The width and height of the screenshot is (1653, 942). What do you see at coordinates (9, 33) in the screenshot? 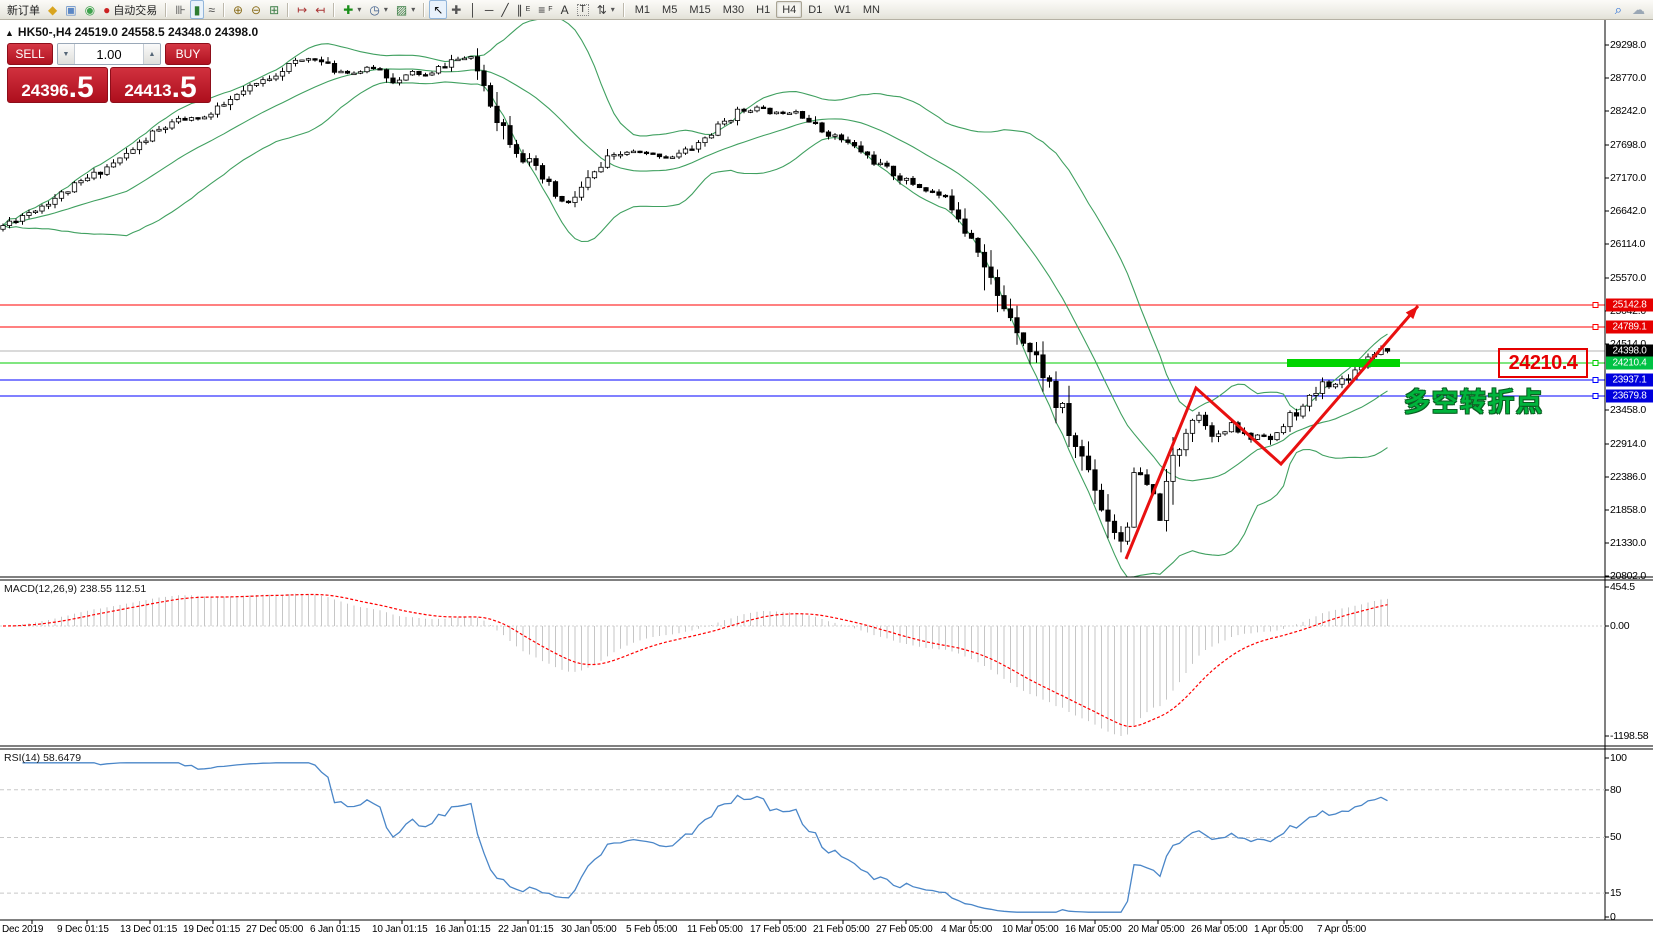
I see `collapse-ohlc-icon: ▲` at bounding box center [9, 33].